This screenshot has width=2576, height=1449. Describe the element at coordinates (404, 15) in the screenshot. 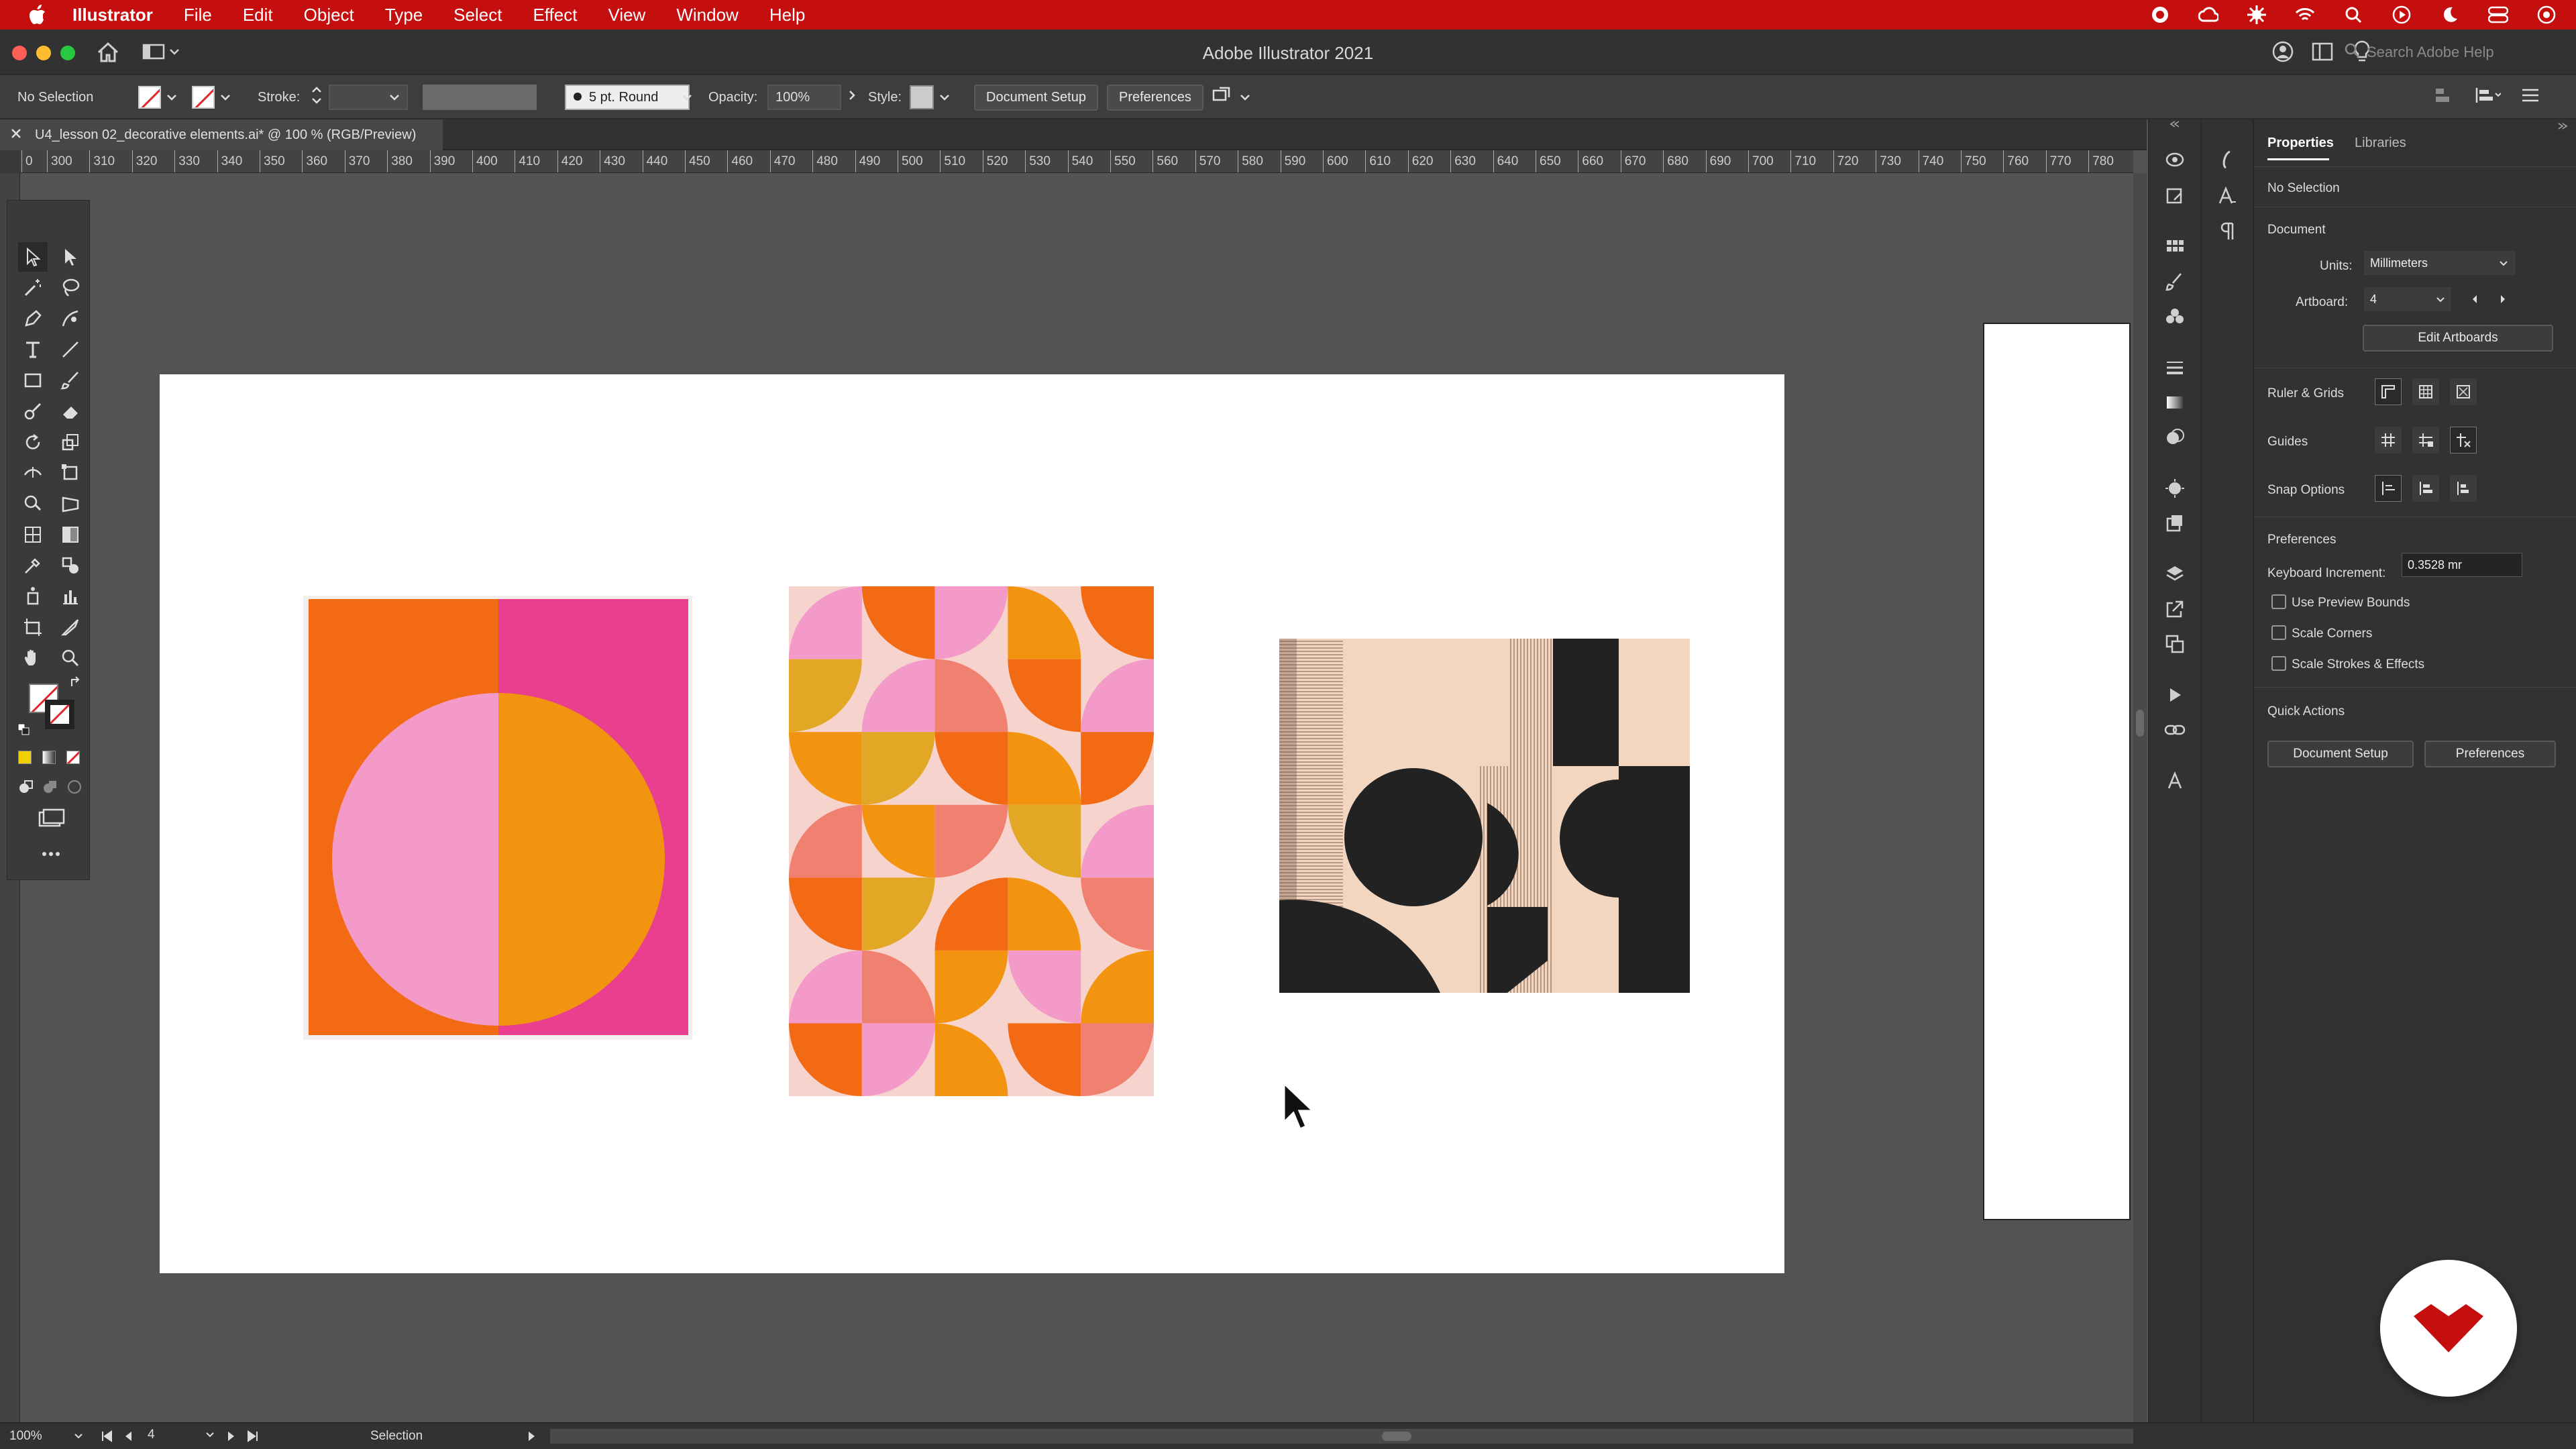

I see `menu-type: Type` at that location.